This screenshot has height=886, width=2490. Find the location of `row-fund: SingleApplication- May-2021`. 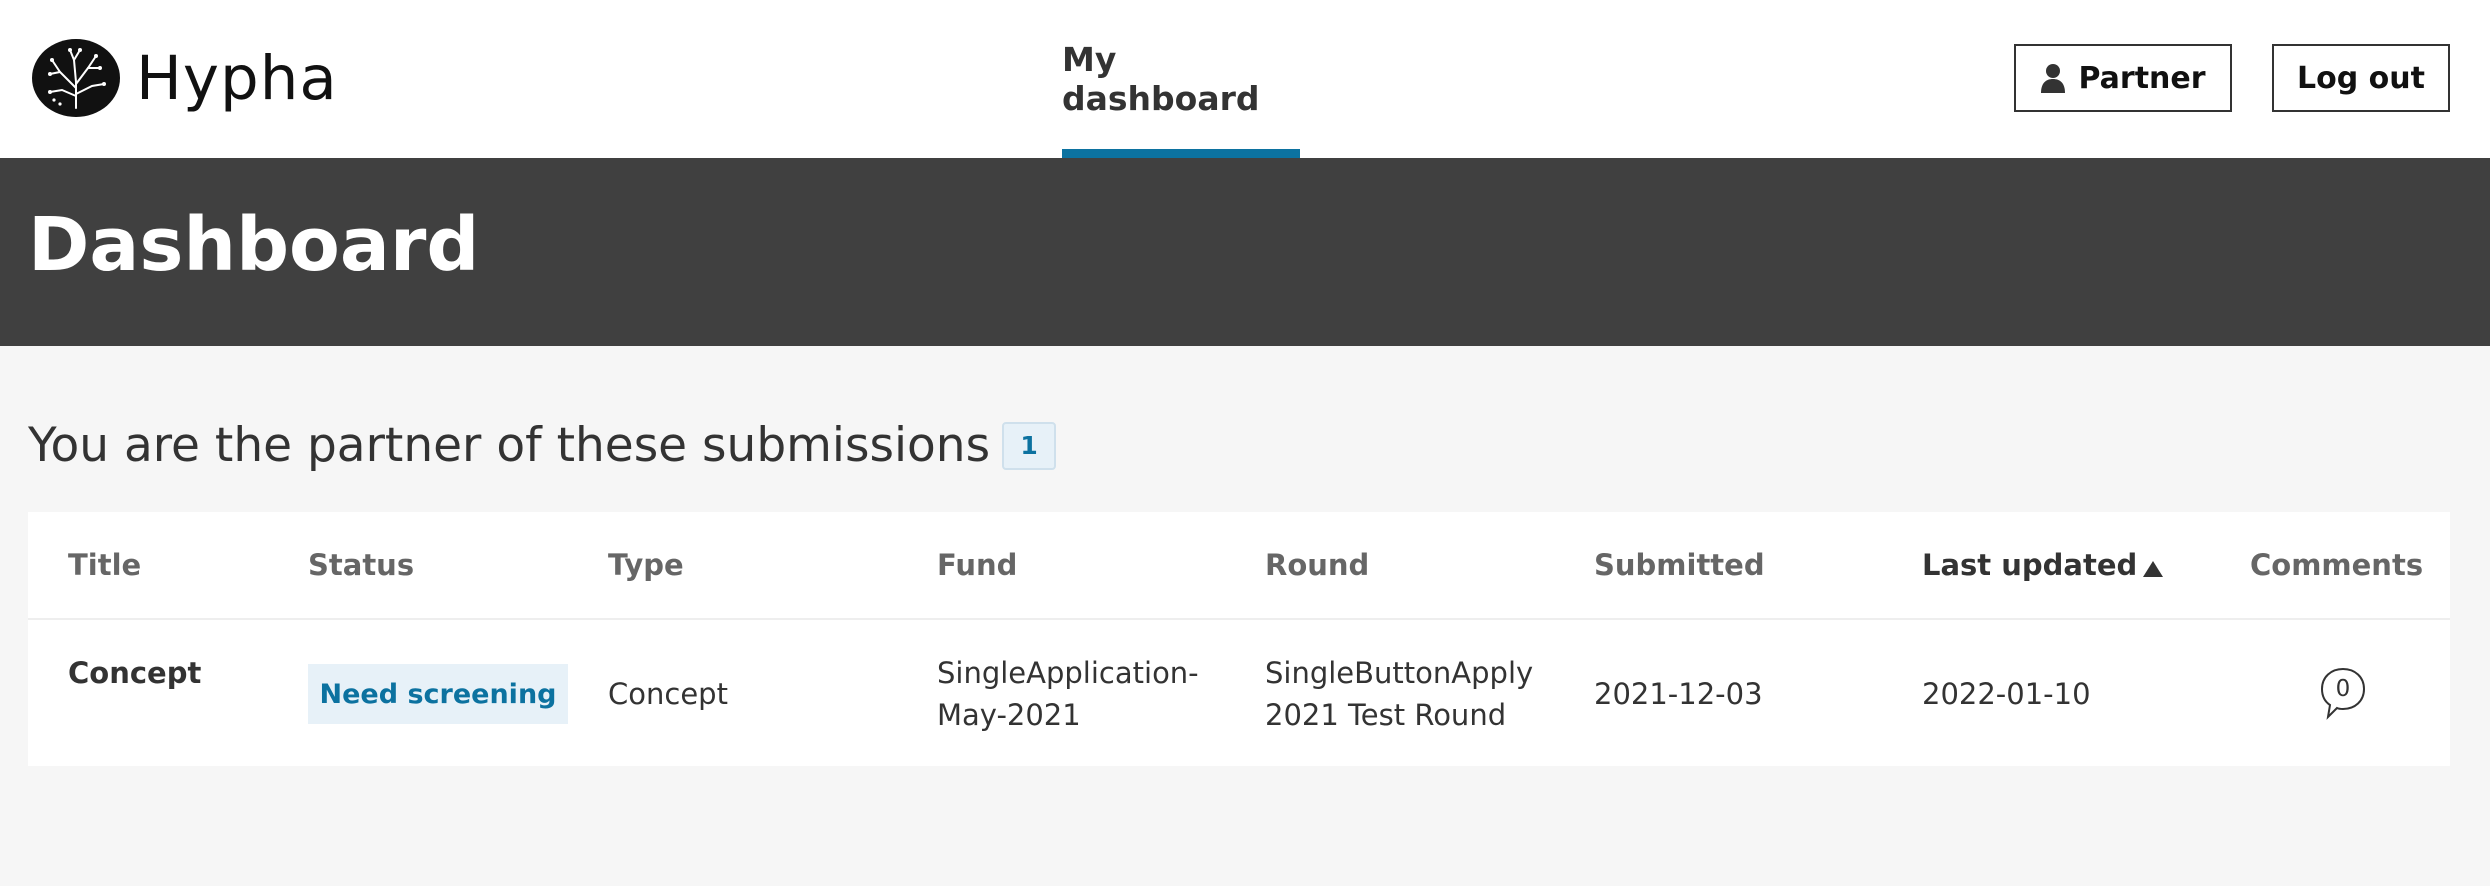

row-fund: SingleApplication- May-2021 is located at coordinates (1068, 694).